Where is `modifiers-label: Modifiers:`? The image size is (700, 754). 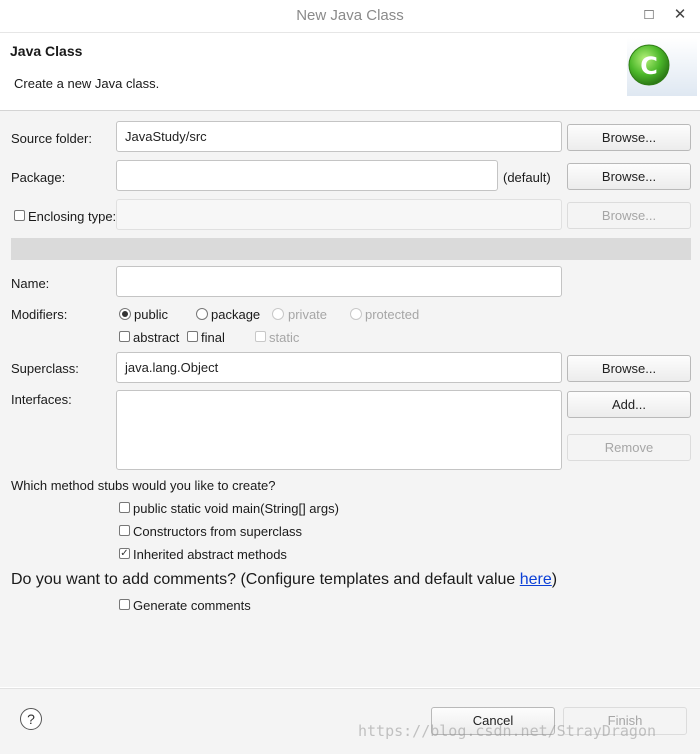
modifiers-label: Modifiers: is located at coordinates (39, 314).